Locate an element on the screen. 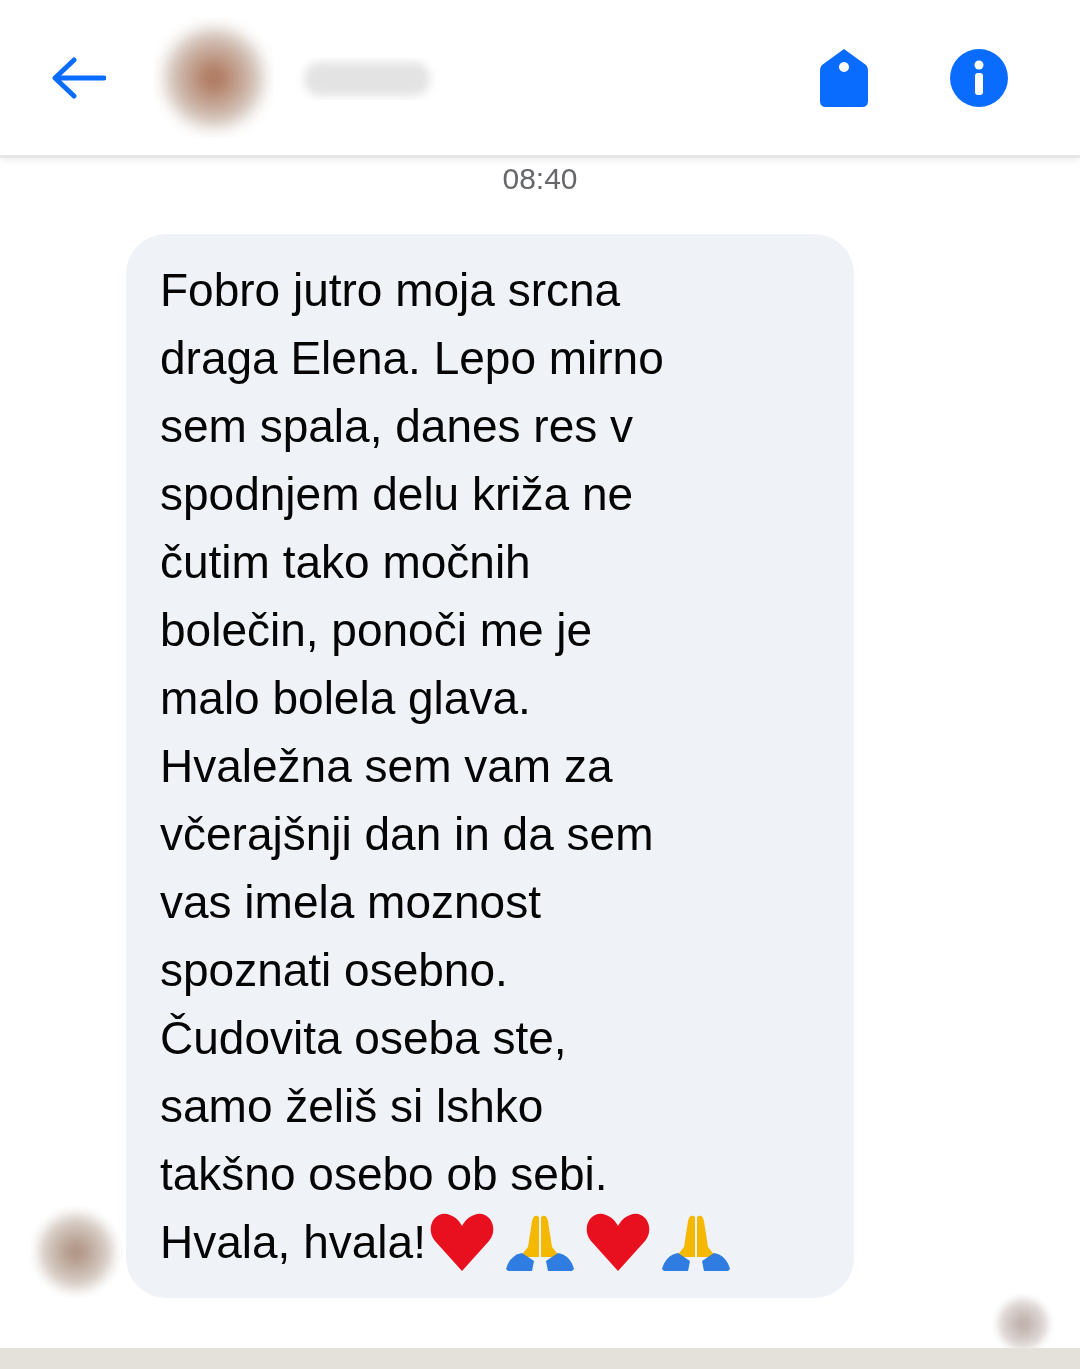 The height and width of the screenshot is (1369, 1080). message-text: Hvala, hvala! is located at coordinates (293, 1242).